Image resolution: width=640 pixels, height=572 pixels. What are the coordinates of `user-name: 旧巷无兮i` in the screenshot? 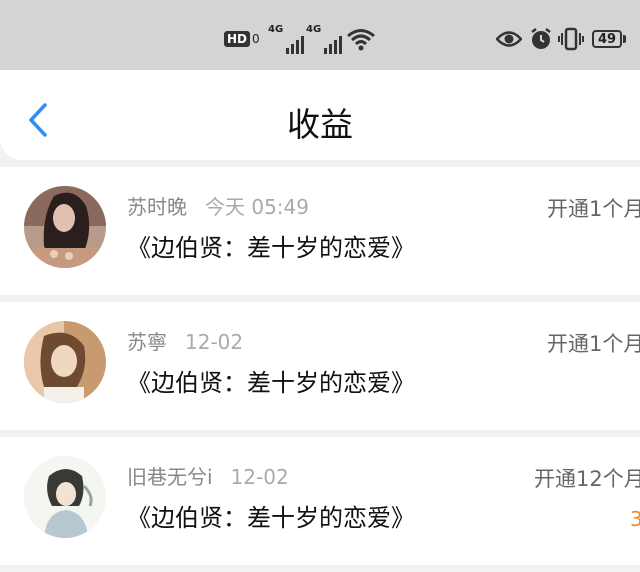 It's located at (170, 477).